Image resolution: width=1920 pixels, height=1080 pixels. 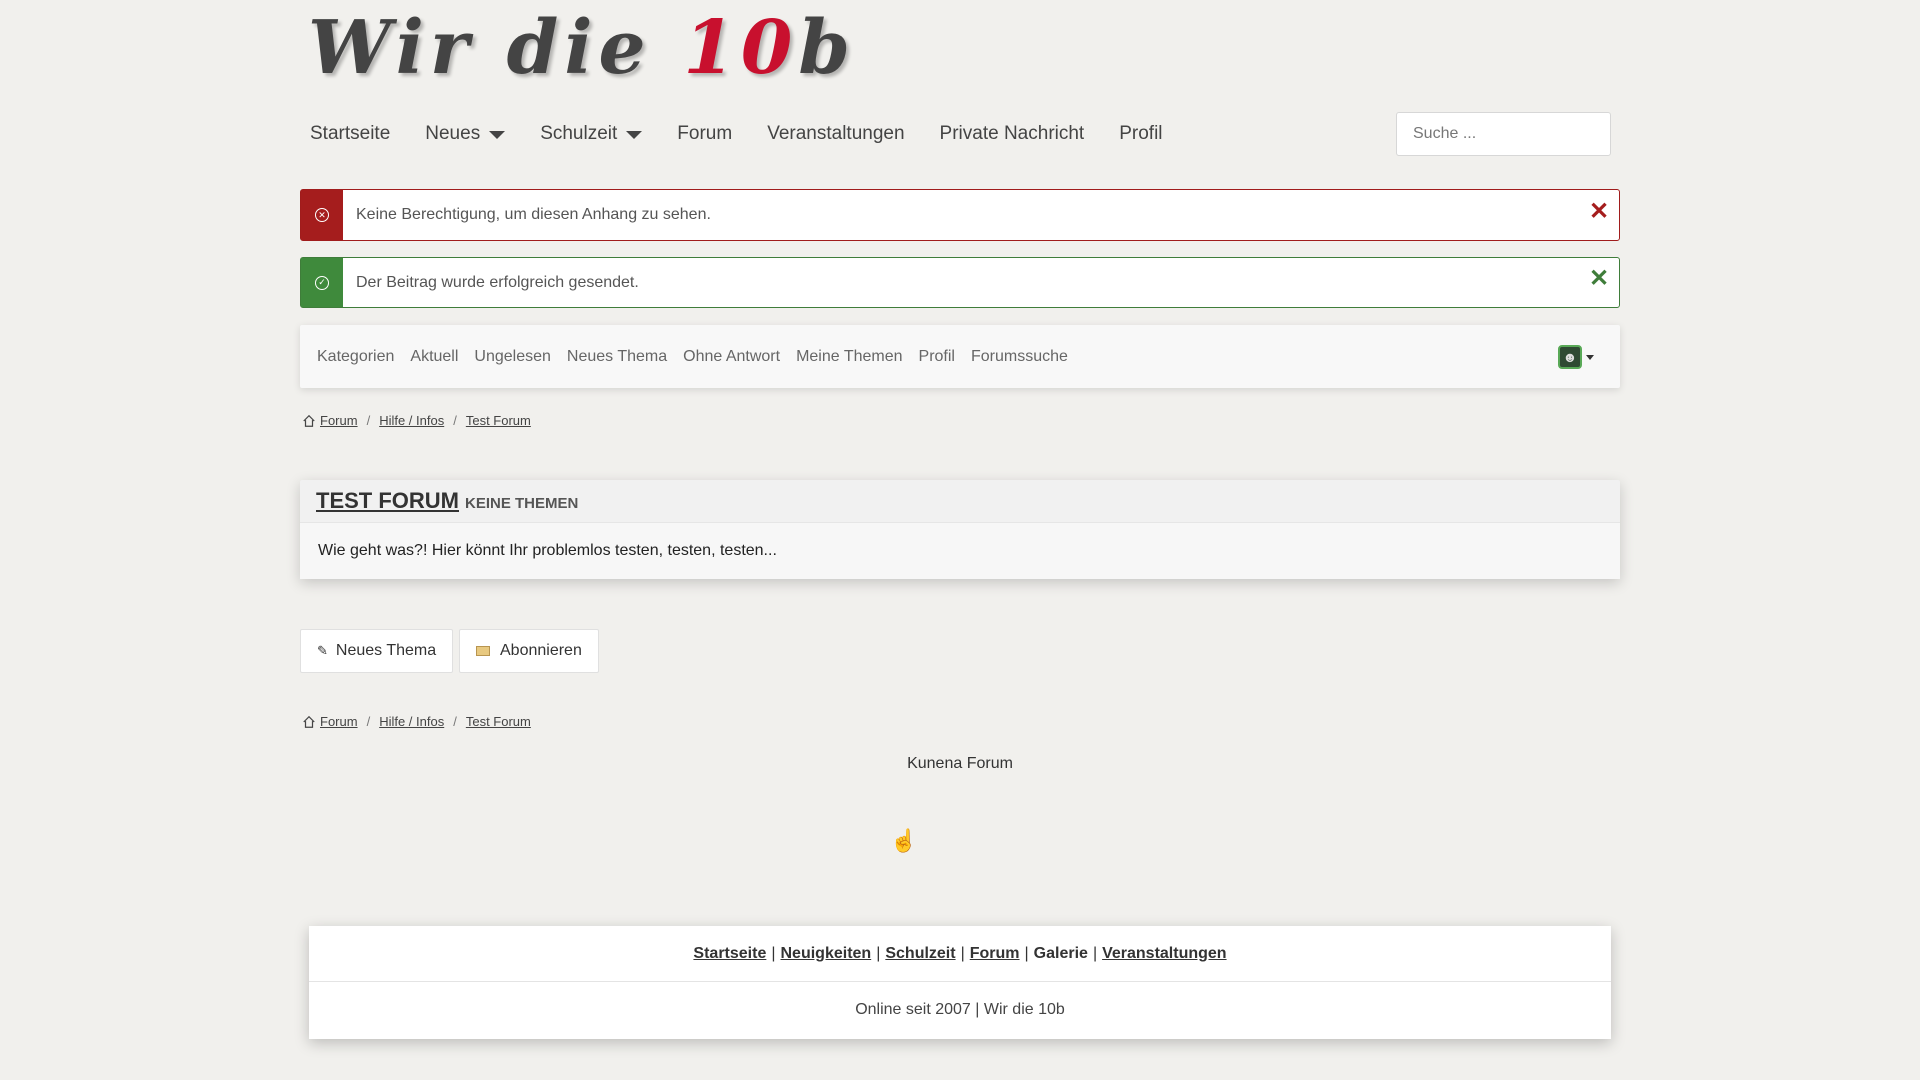 I want to click on user-menu: ☻, so click(x=1576, y=357).